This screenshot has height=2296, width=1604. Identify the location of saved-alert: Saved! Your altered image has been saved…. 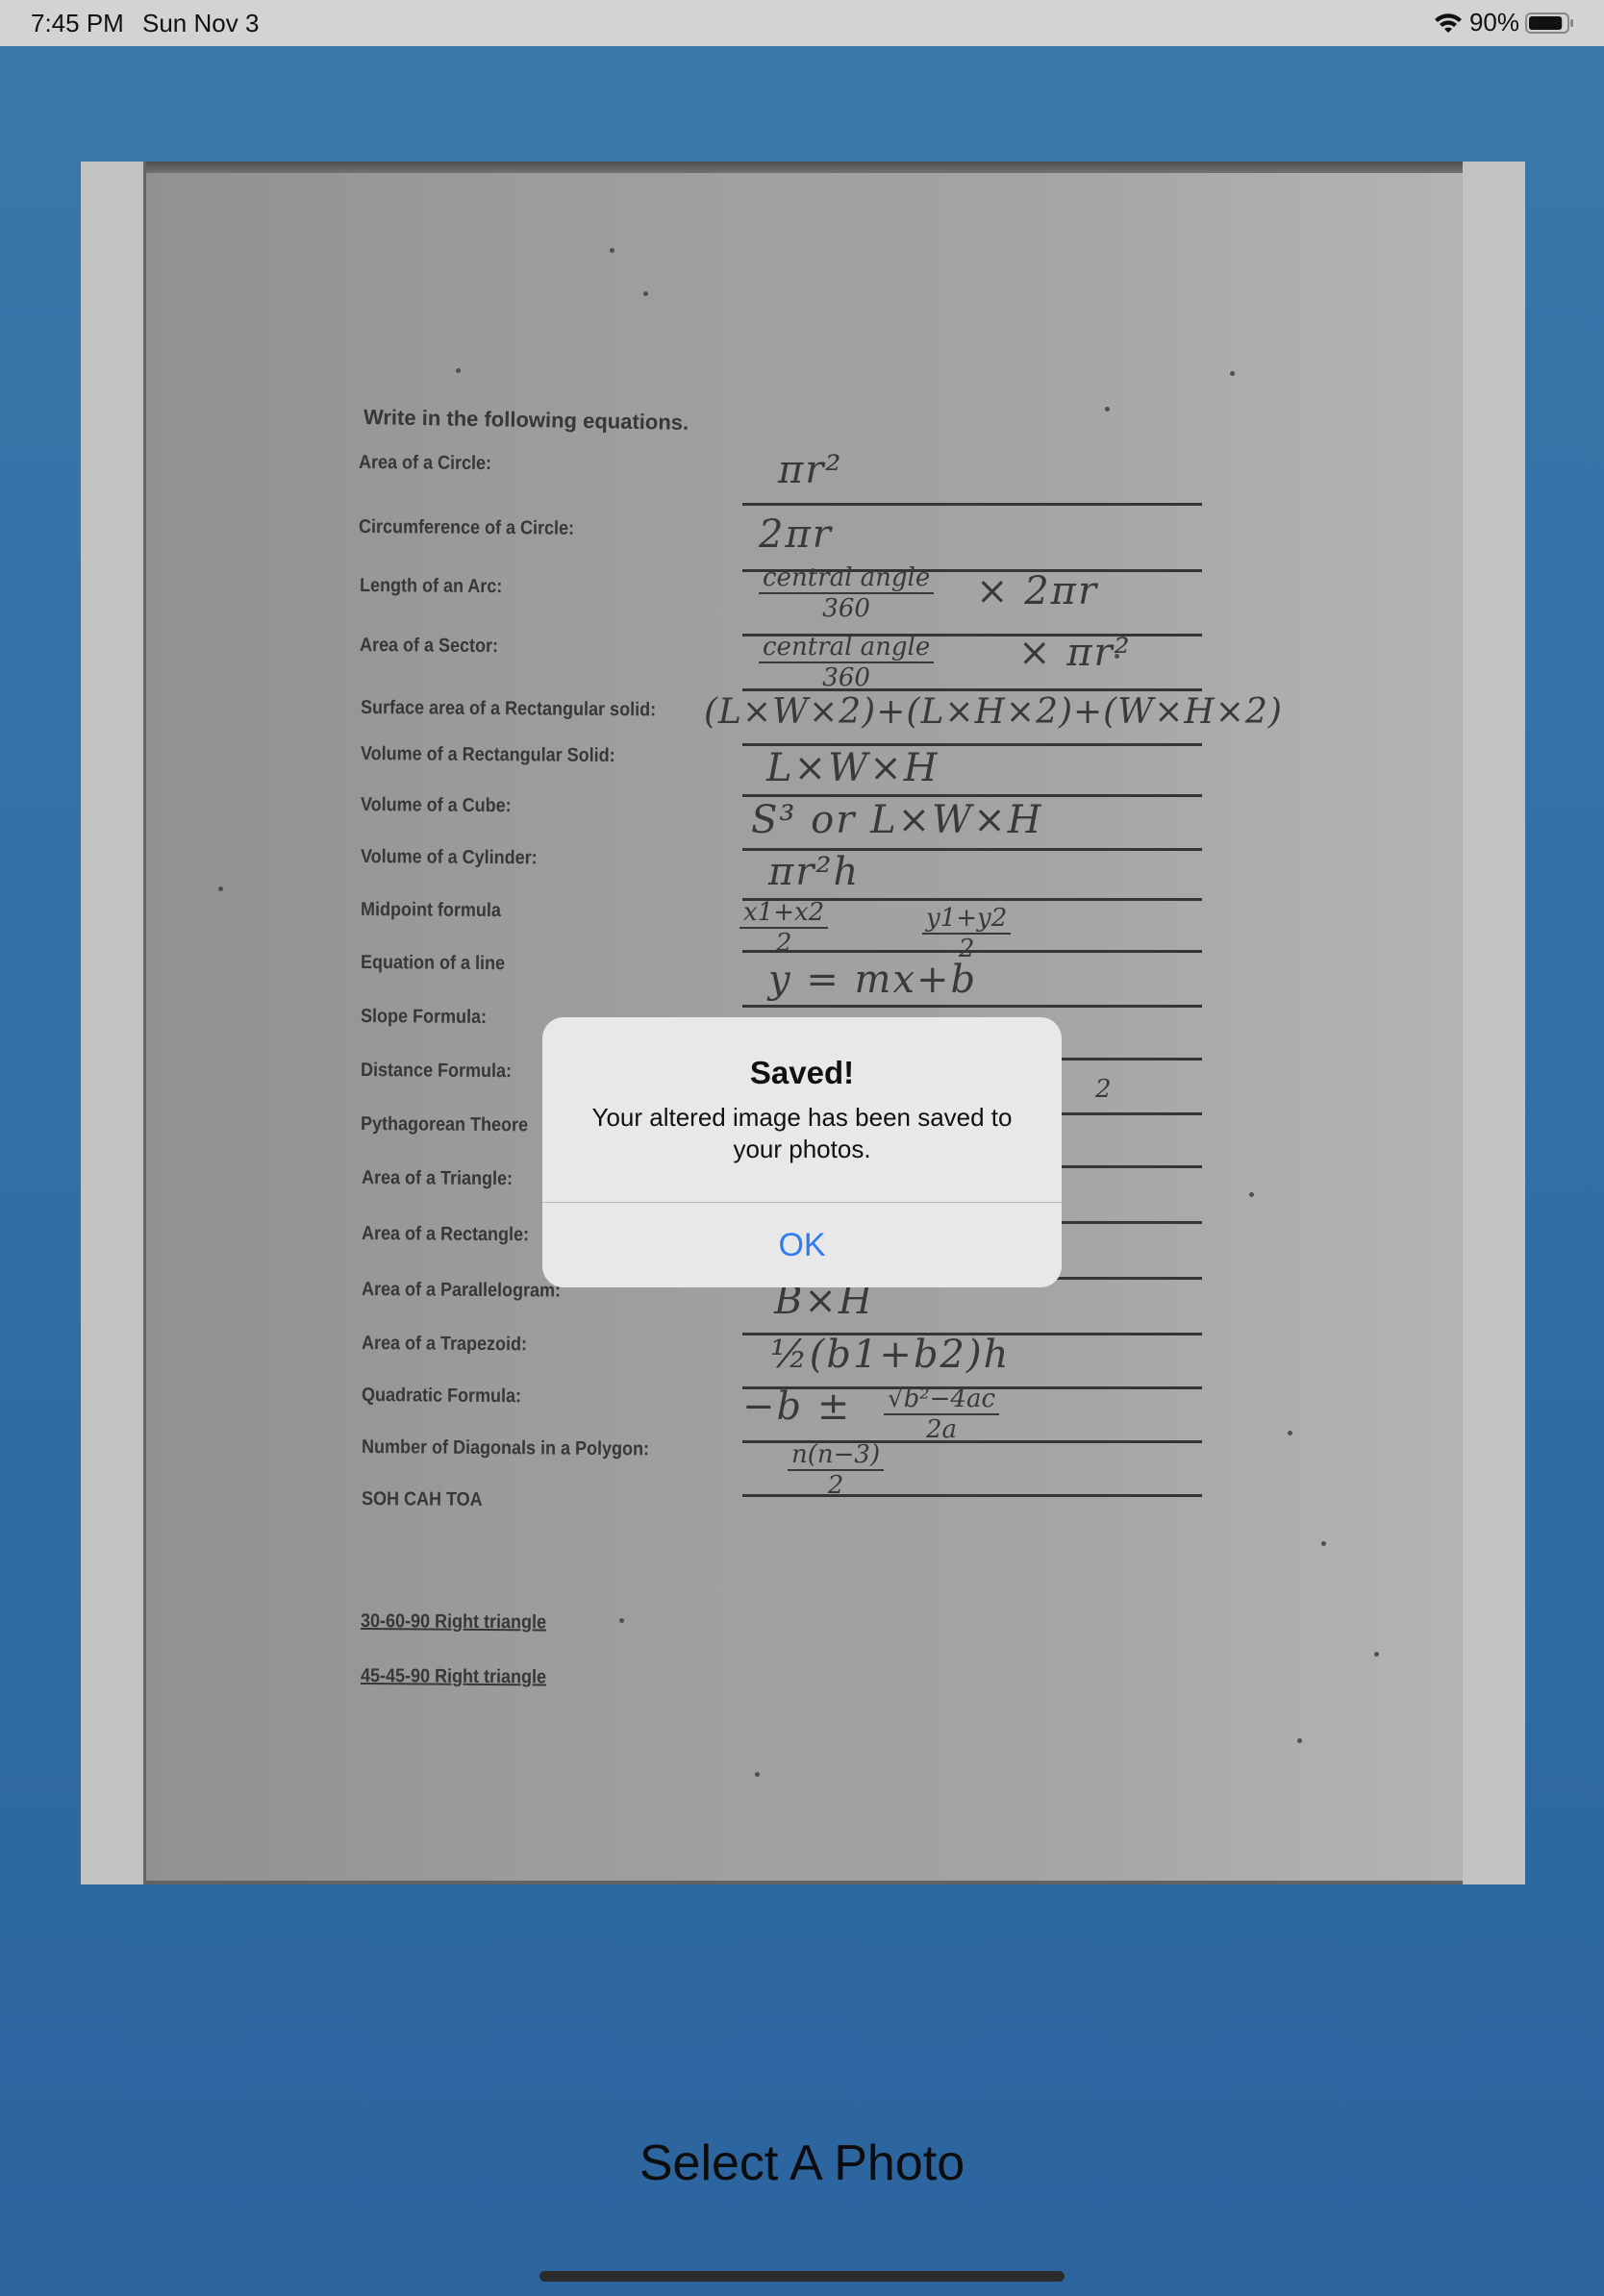
(802, 1152).